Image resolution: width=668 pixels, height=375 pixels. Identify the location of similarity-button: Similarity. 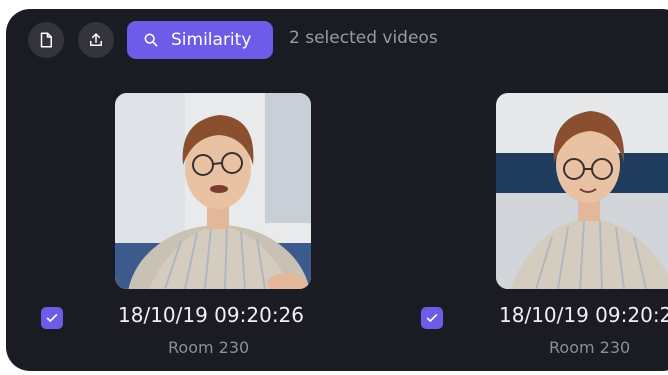
(200, 40).